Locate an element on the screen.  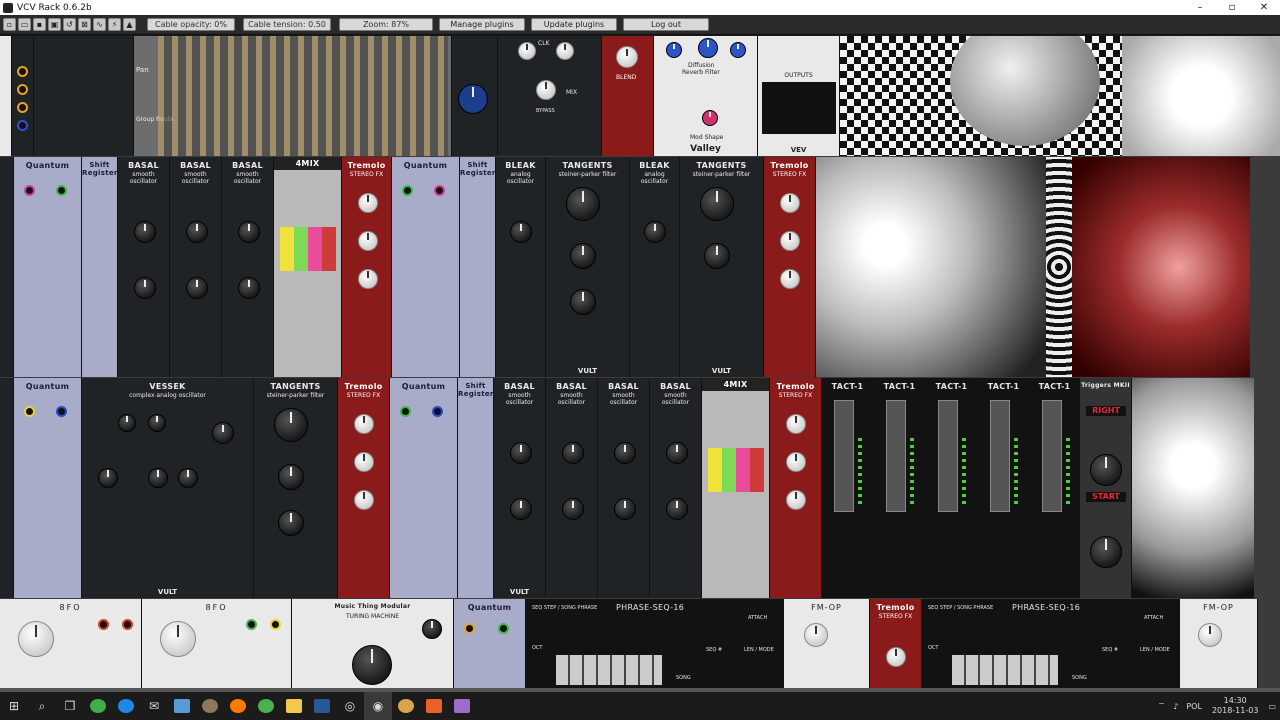
zoom-slider: Zoom: 87% is located at coordinates (386, 24).